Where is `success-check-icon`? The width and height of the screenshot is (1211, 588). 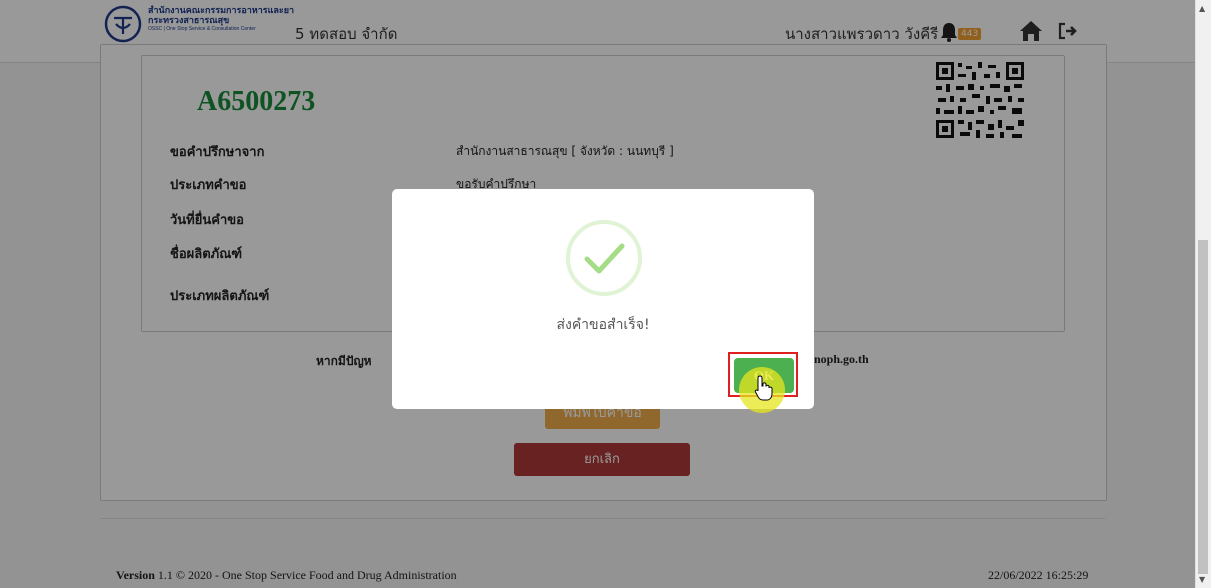
success-check-icon is located at coordinates (604, 258).